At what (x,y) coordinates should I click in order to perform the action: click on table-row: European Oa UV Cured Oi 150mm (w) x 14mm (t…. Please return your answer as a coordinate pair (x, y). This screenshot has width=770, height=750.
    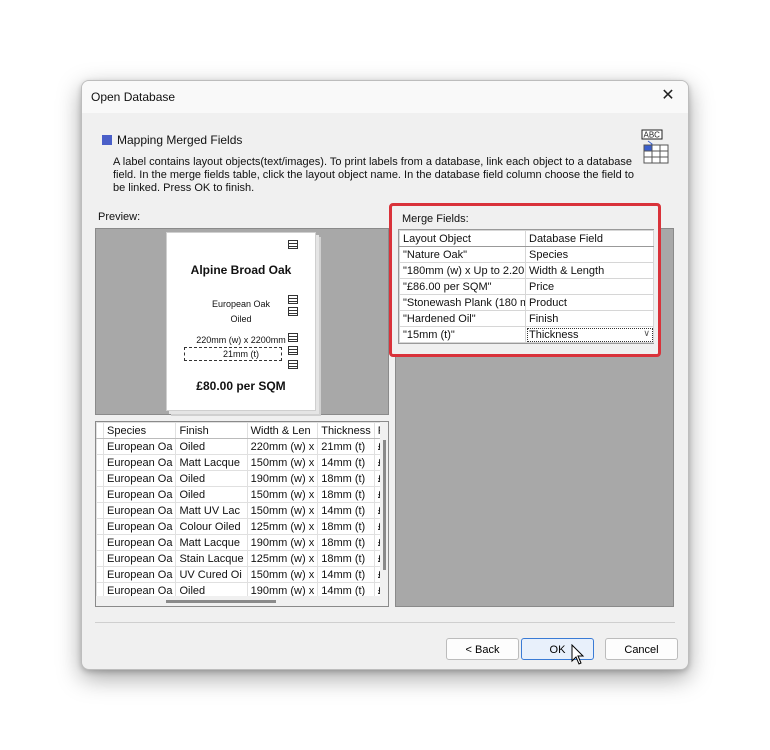
    Looking at the image, I should click on (242, 574).